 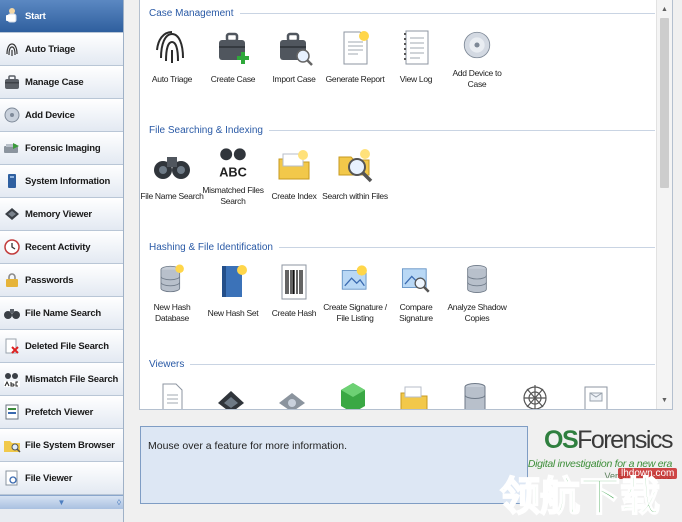 I want to click on feature-create-case: Create Case, so click(x=233, y=58).